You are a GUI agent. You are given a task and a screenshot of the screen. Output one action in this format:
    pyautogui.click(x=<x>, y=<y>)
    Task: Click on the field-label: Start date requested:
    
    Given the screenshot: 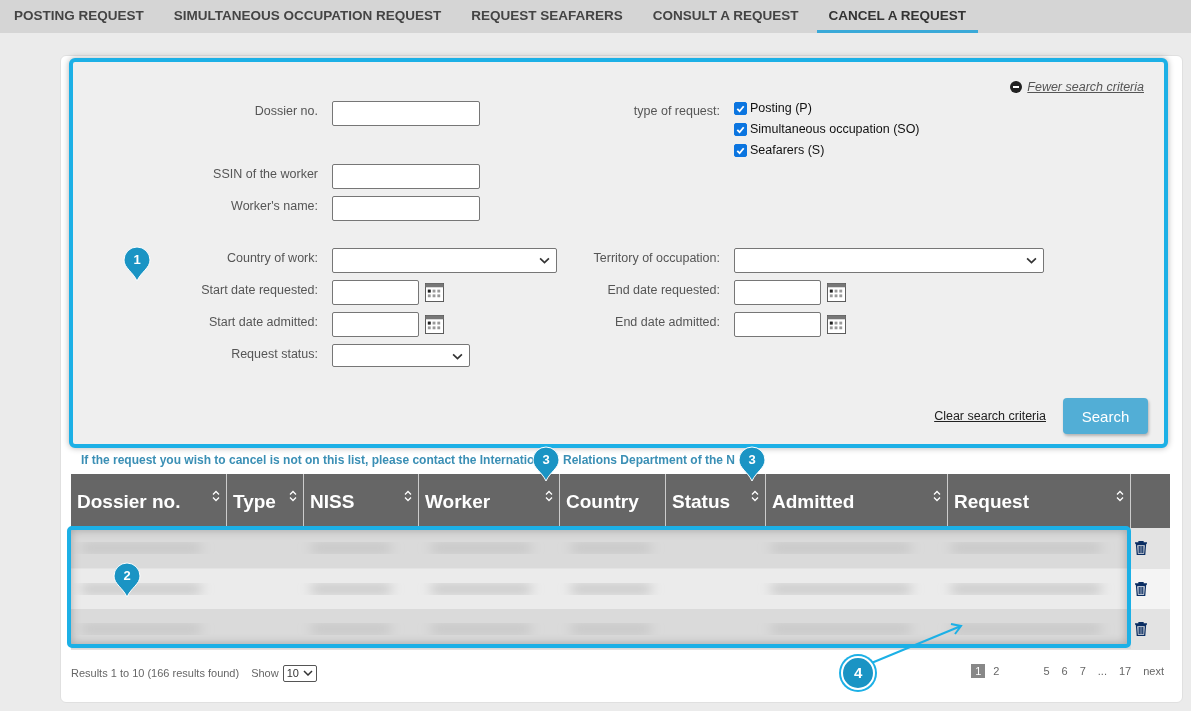 What is the action you would take?
    pyautogui.click(x=259, y=289)
    